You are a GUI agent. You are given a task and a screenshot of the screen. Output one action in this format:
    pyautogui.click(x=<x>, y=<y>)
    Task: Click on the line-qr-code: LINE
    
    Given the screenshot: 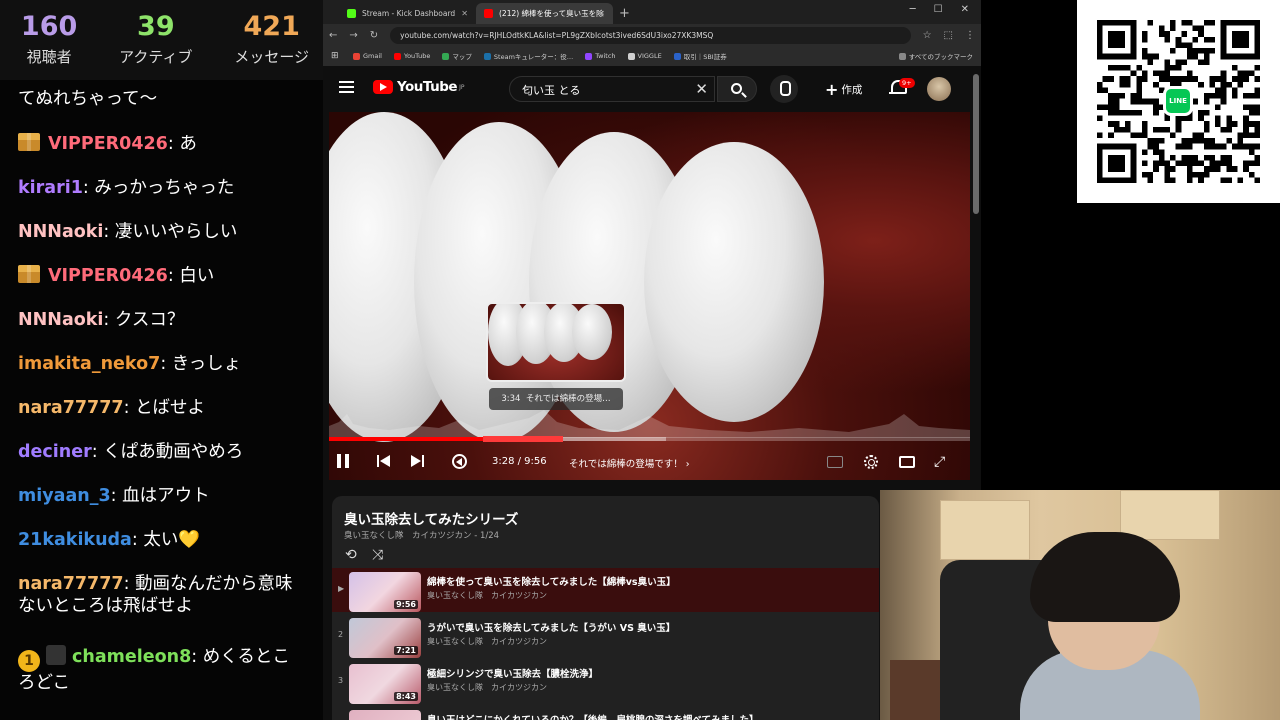 What is the action you would take?
    pyautogui.click(x=1178, y=101)
    